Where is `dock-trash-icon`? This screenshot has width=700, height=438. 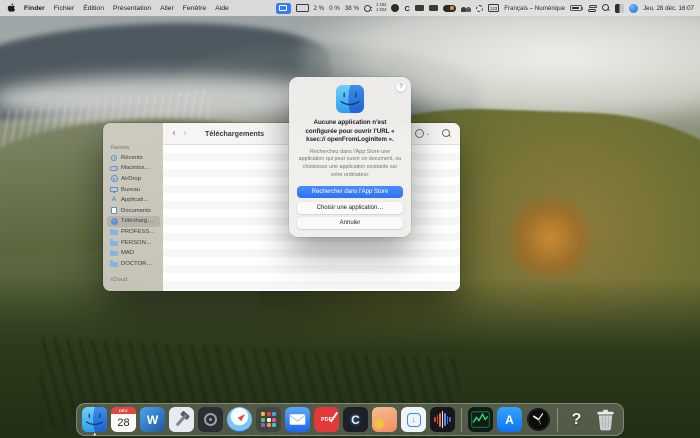 dock-trash-icon is located at coordinates (605, 419).